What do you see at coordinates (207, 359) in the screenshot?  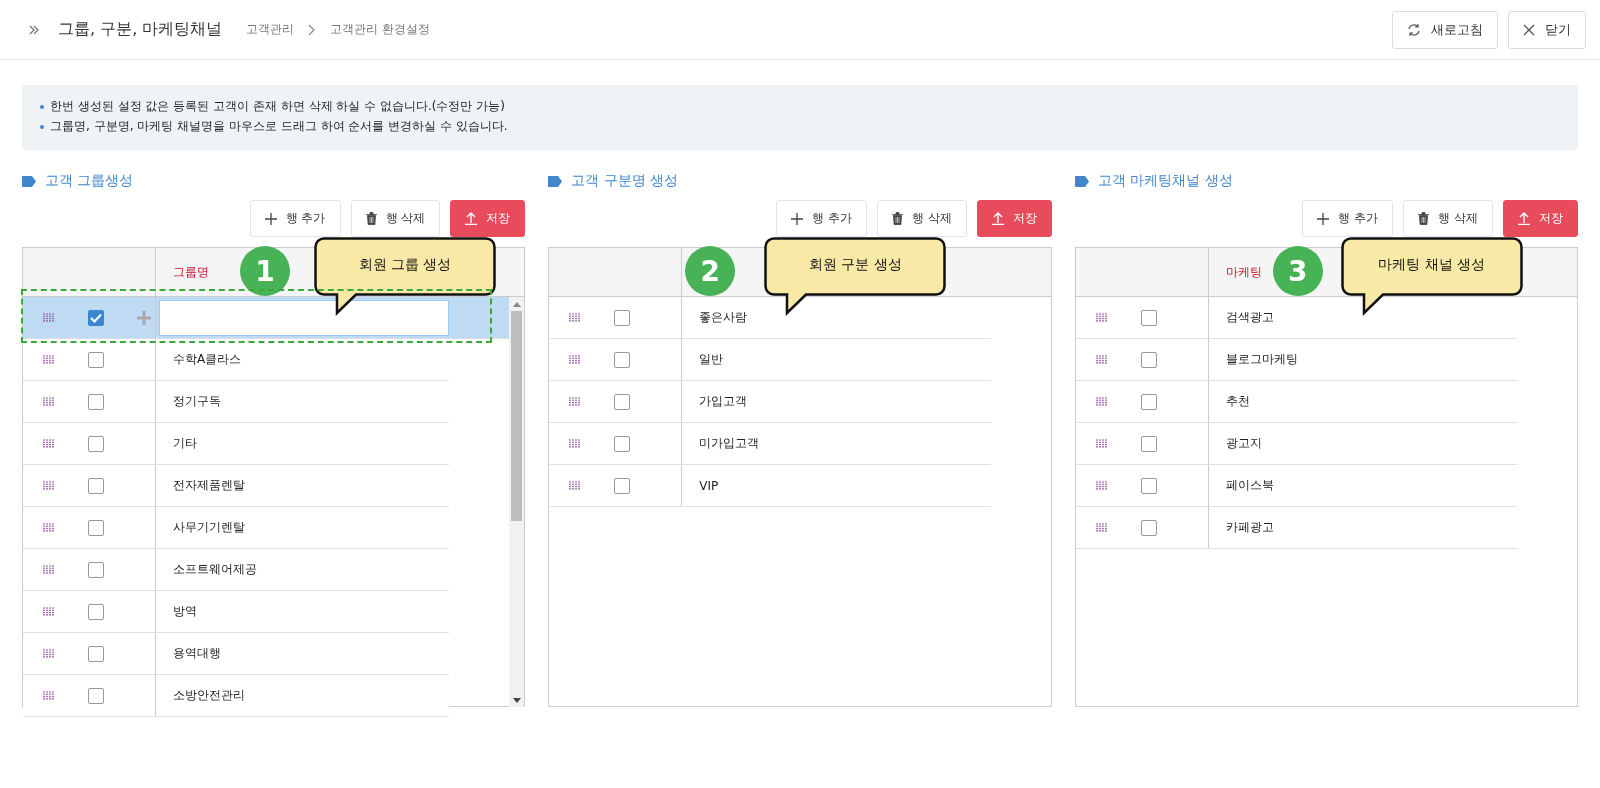 I see `table-cell: 수학A클라스` at bounding box center [207, 359].